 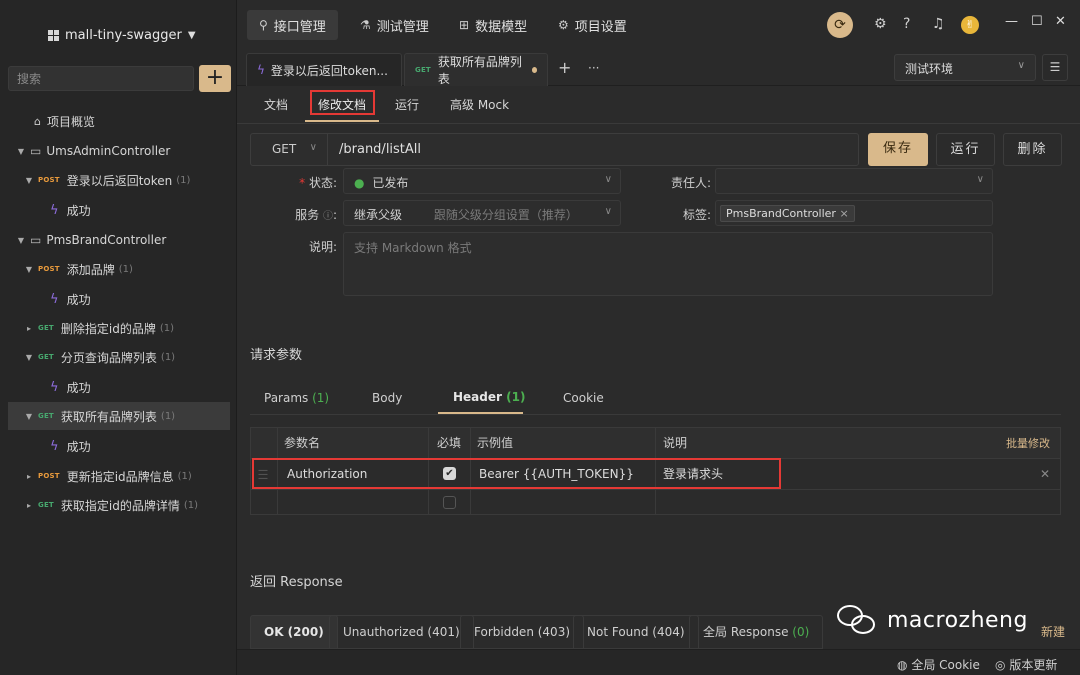 I want to click on help-icon: ?, so click(x=906, y=24).